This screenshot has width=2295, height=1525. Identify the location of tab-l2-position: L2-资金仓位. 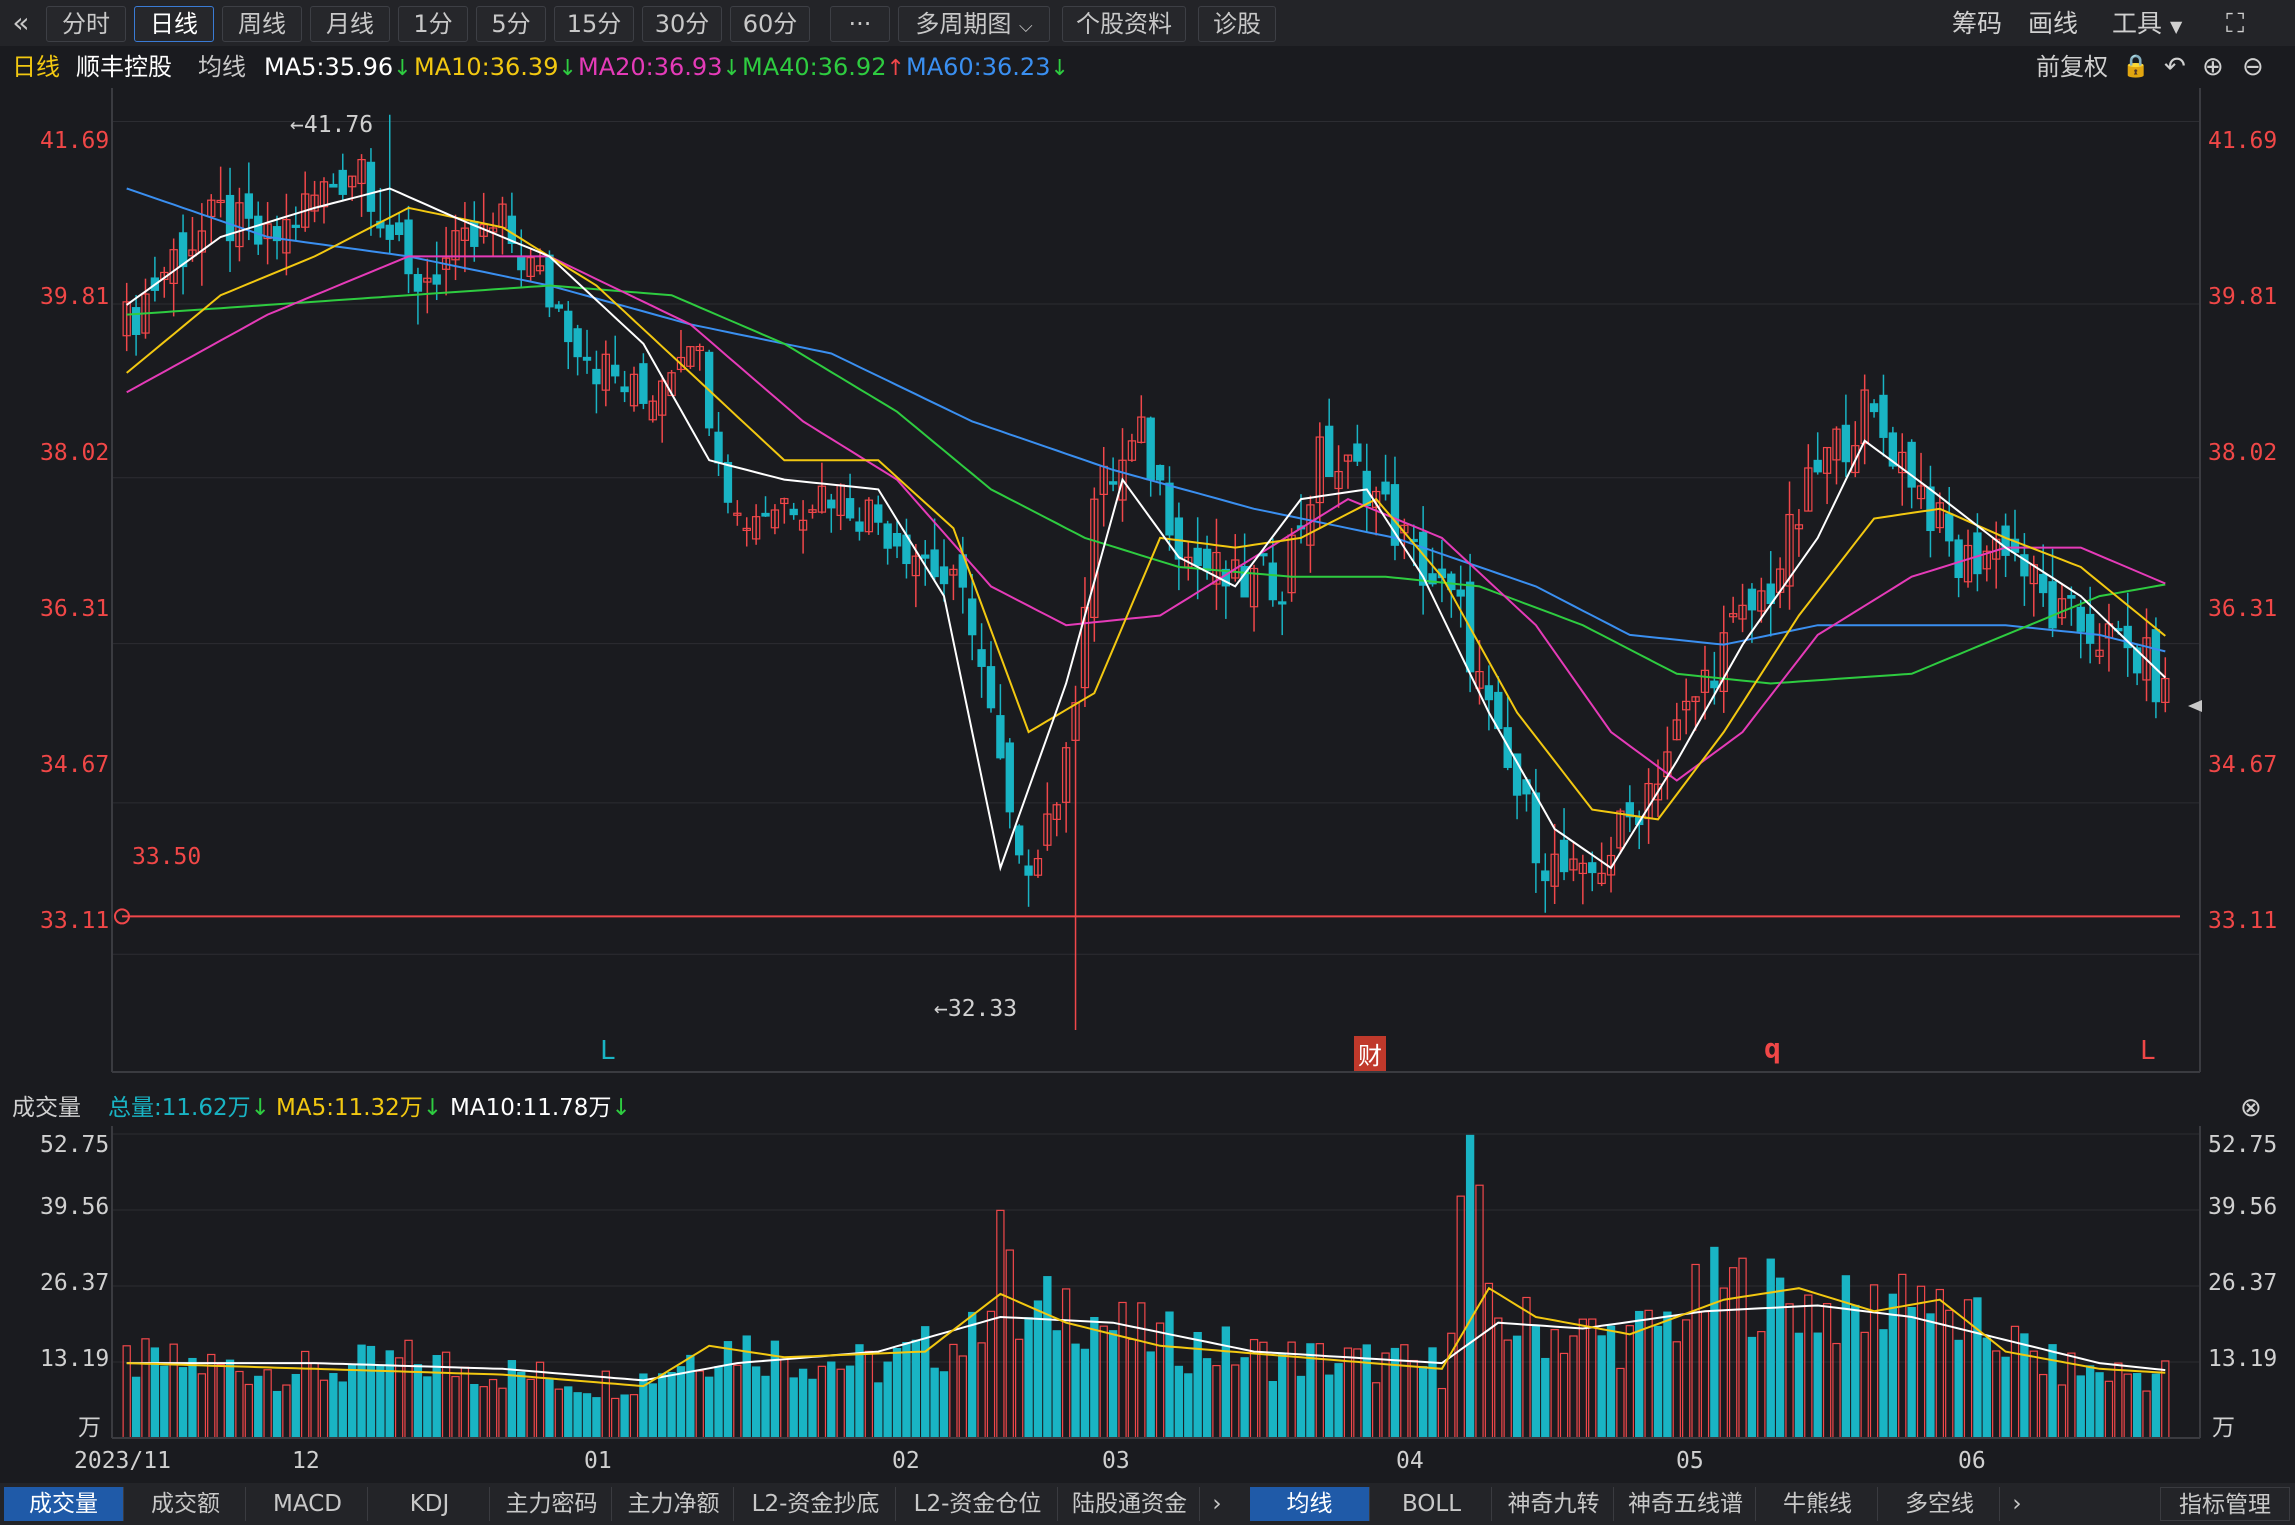
(978, 1504).